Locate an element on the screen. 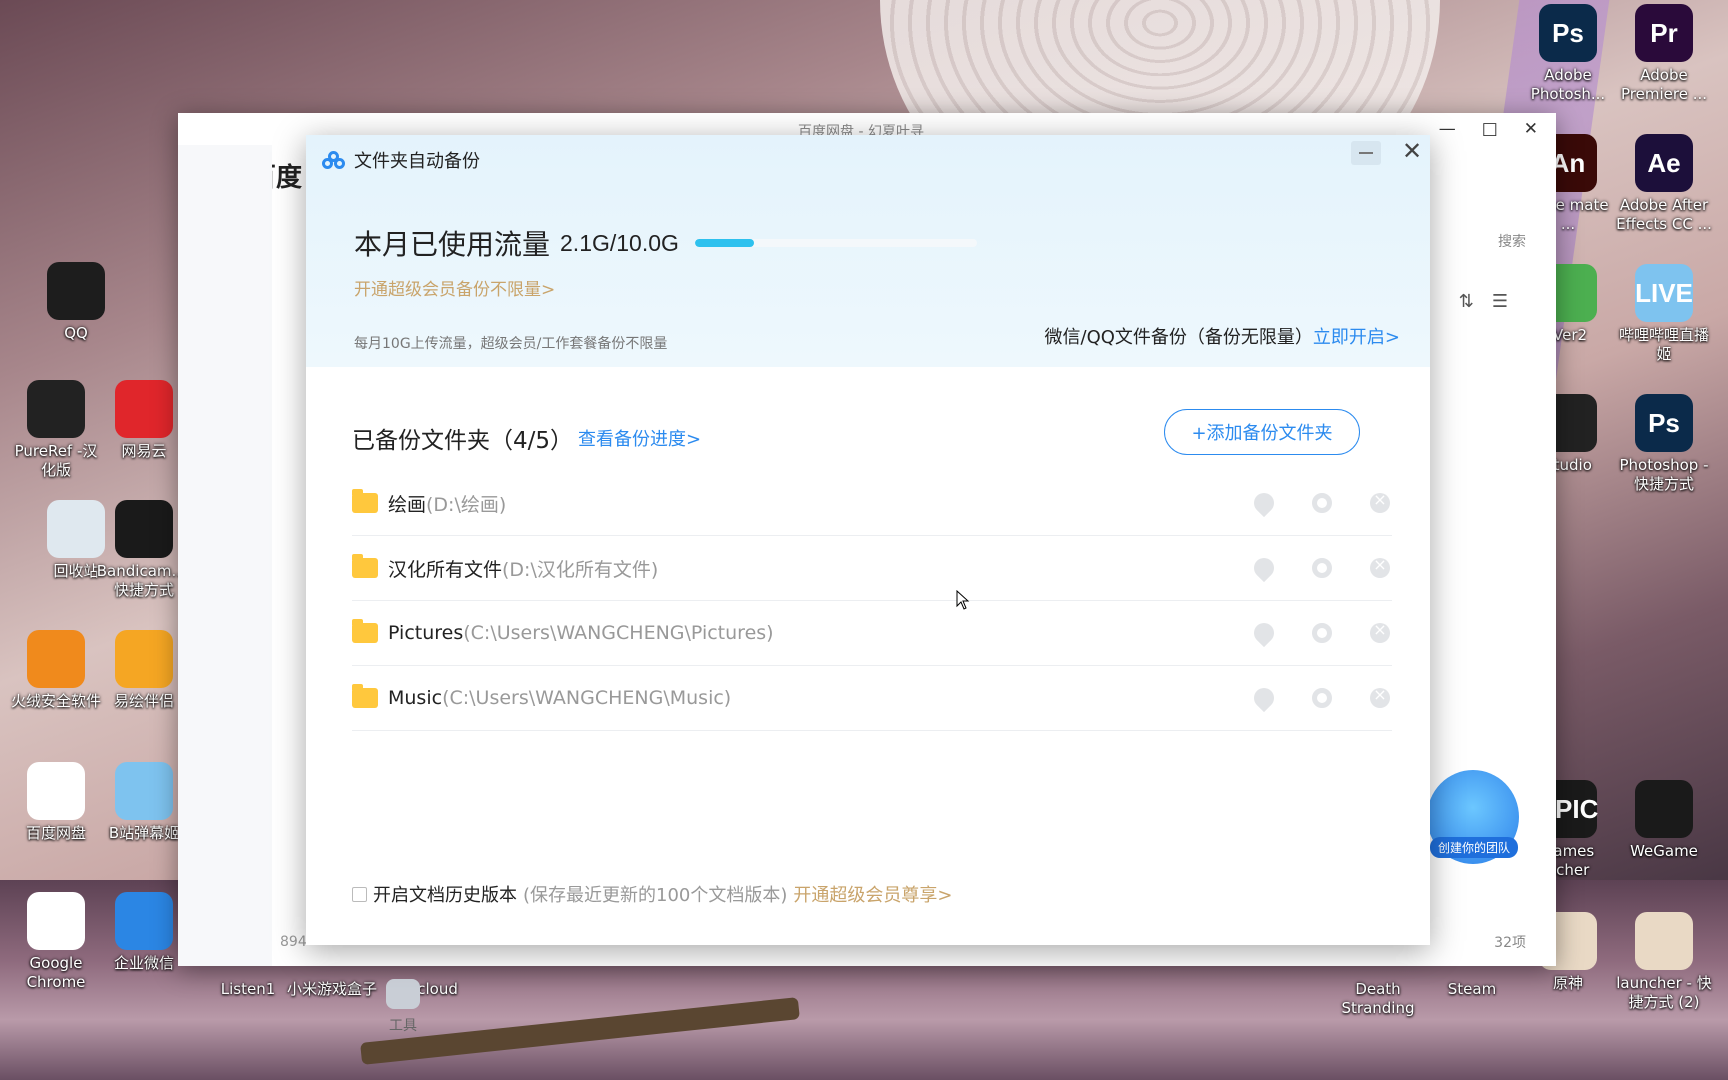 The height and width of the screenshot is (1080, 1728). wechat-qq-backup: 微信/QQ文件备份（备份无限量）立即开启> is located at coordinates (1223, 336).